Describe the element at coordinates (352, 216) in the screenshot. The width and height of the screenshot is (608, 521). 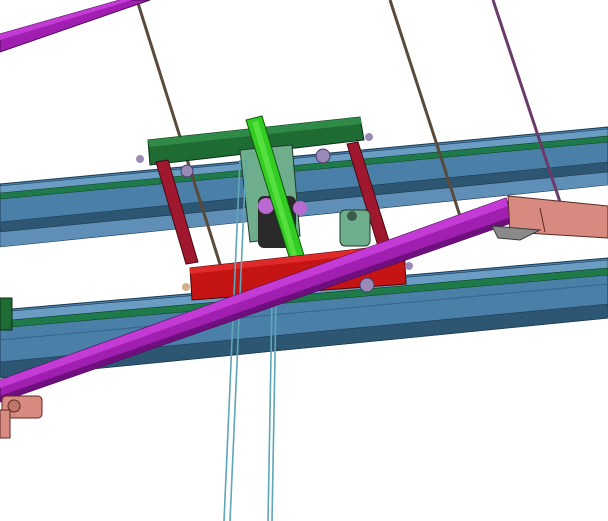
I see `small-motor-cap` at that location.